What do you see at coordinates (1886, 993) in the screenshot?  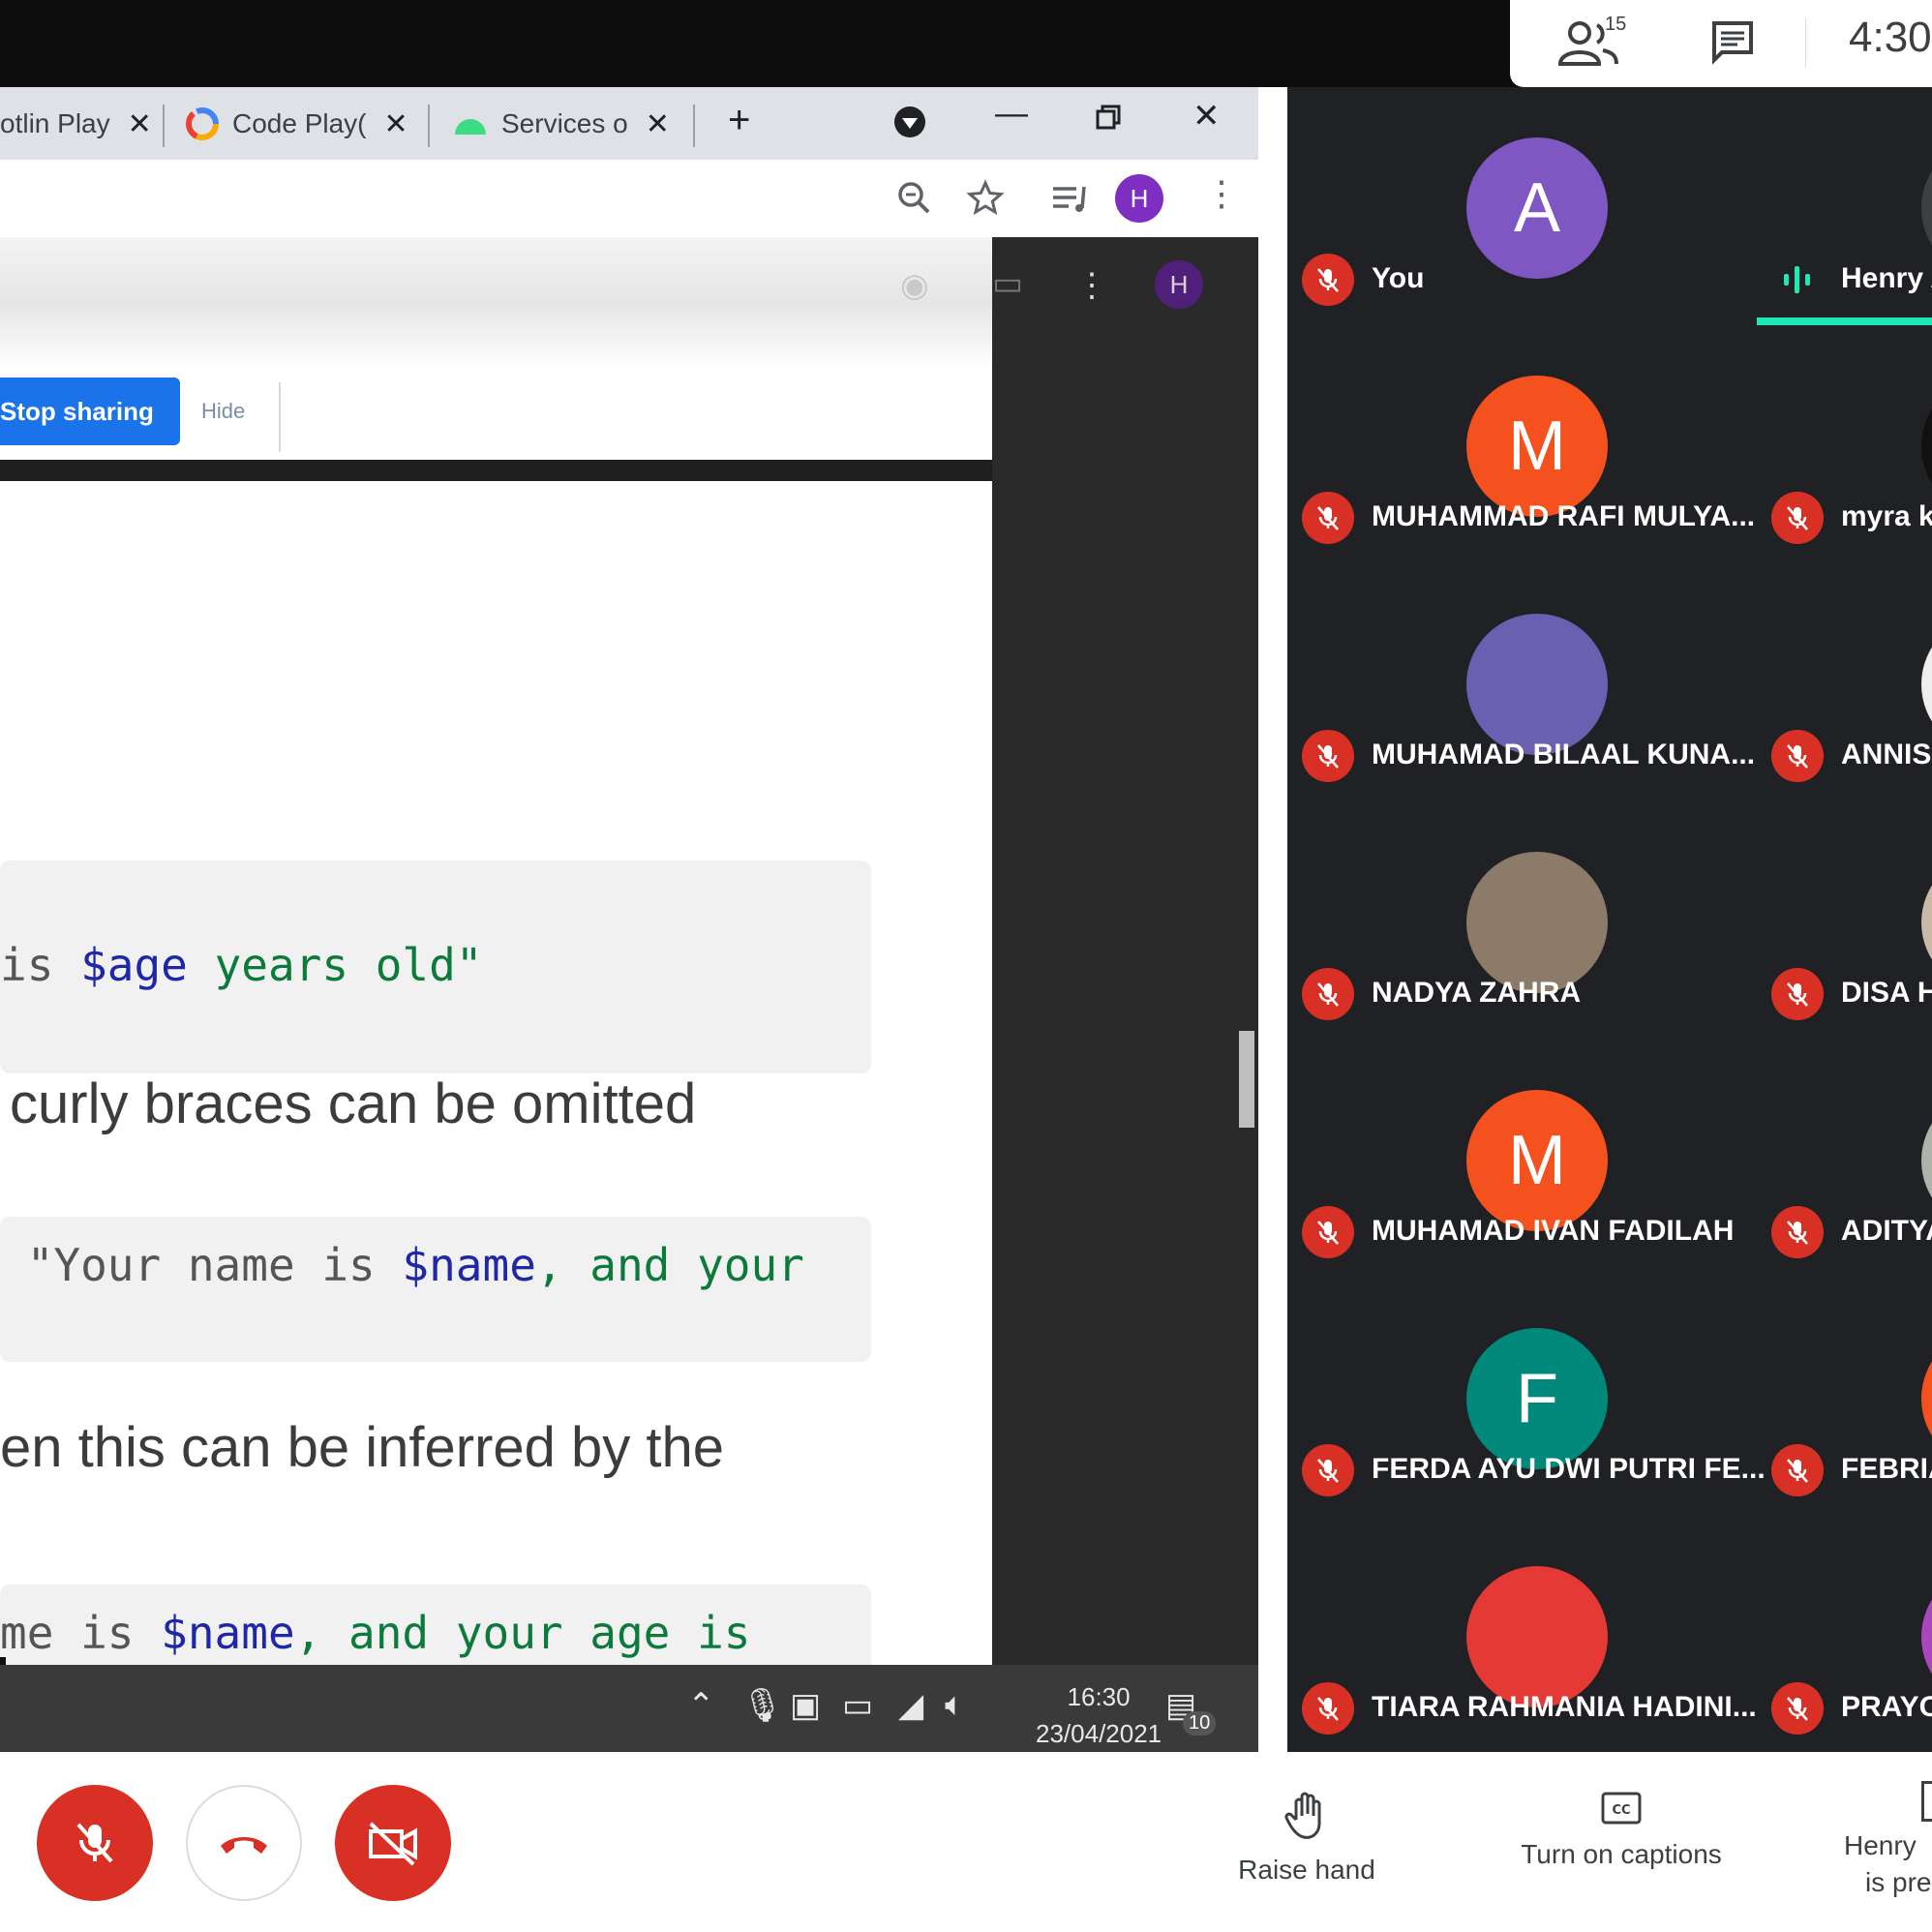 I see `participant-name: DISA H` at bounding box center [1886, 993].